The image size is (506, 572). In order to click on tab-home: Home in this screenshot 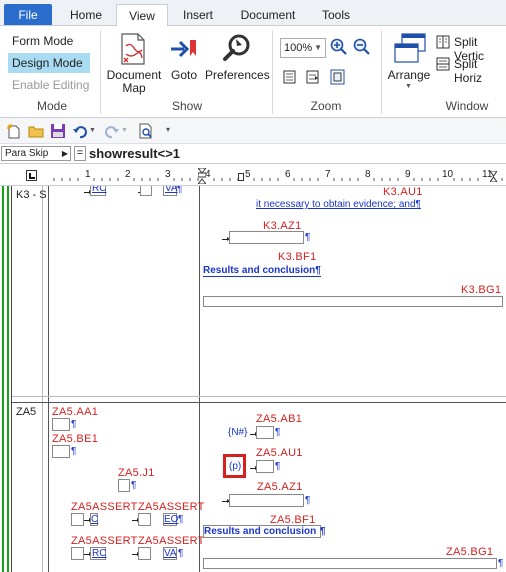, I will do `click(86, 15)`.